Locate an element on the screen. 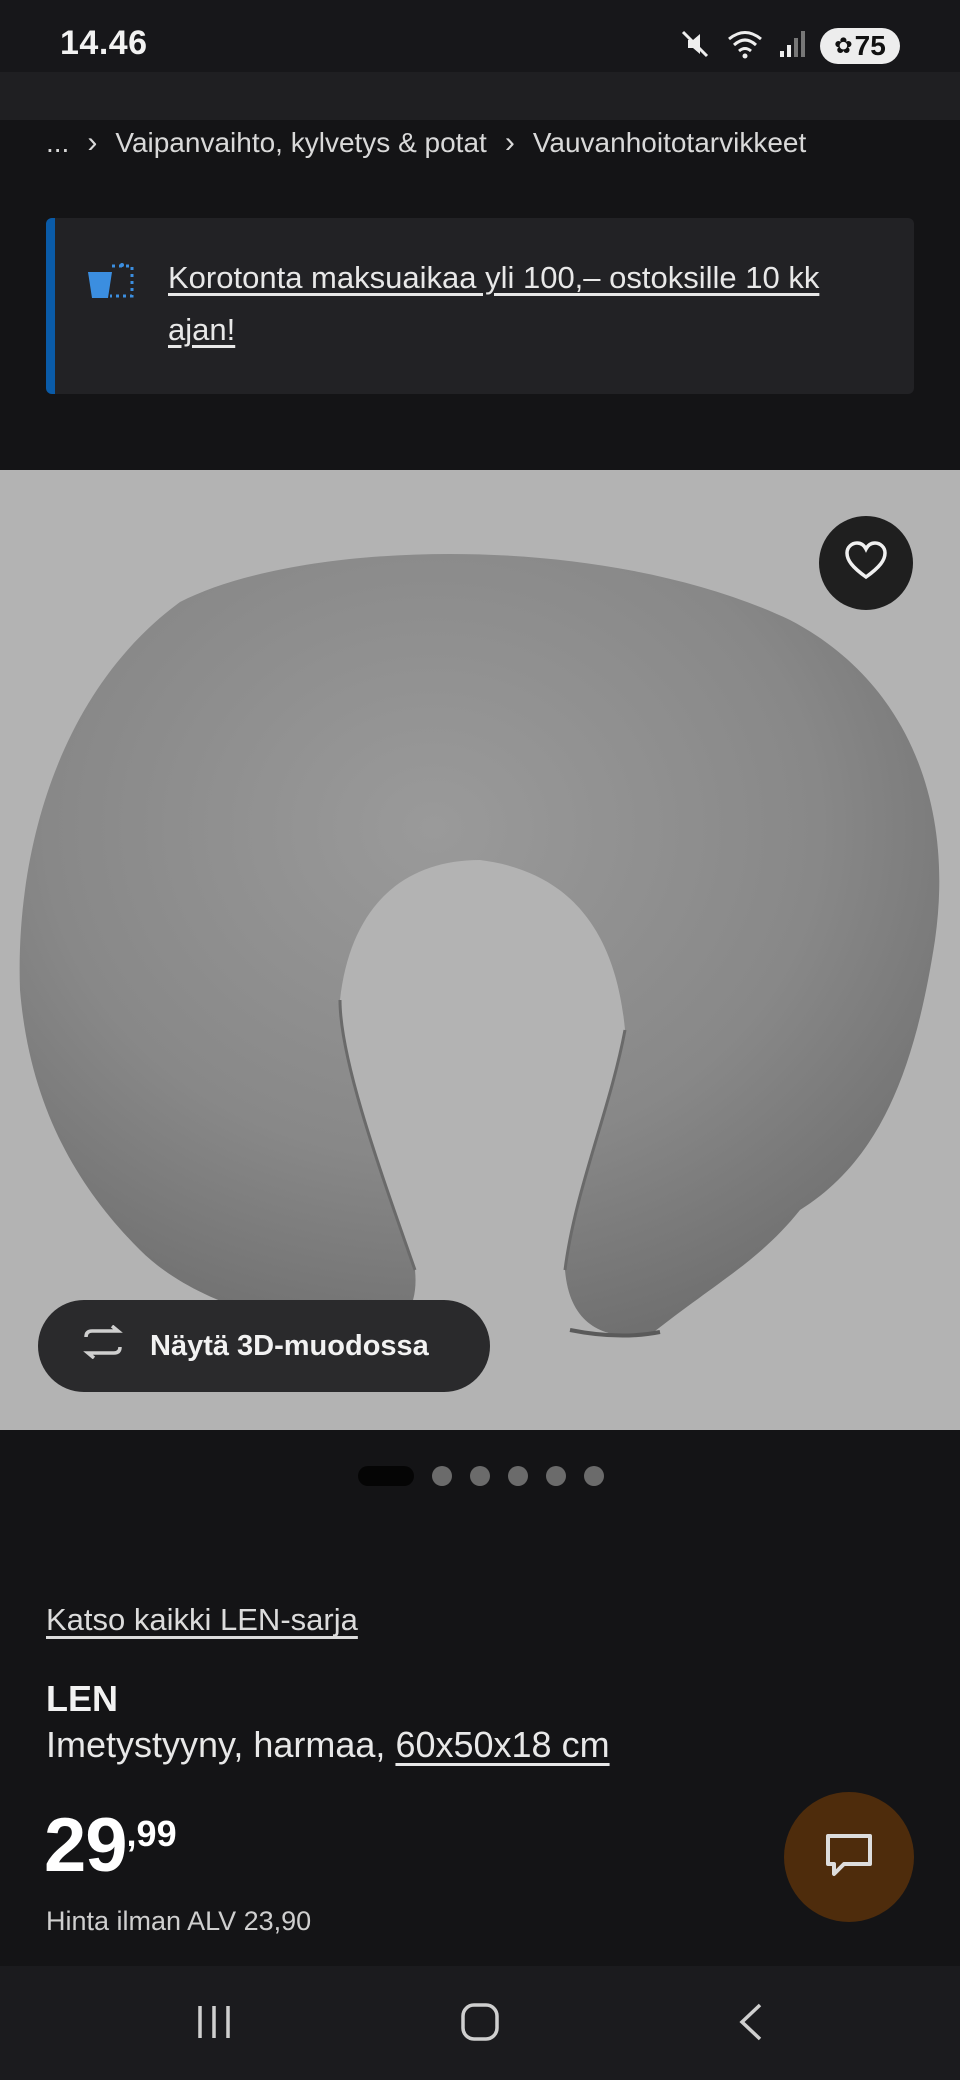 The image size is (960, 2080). price-integer: 29 is located at coordinates (86, 1845).